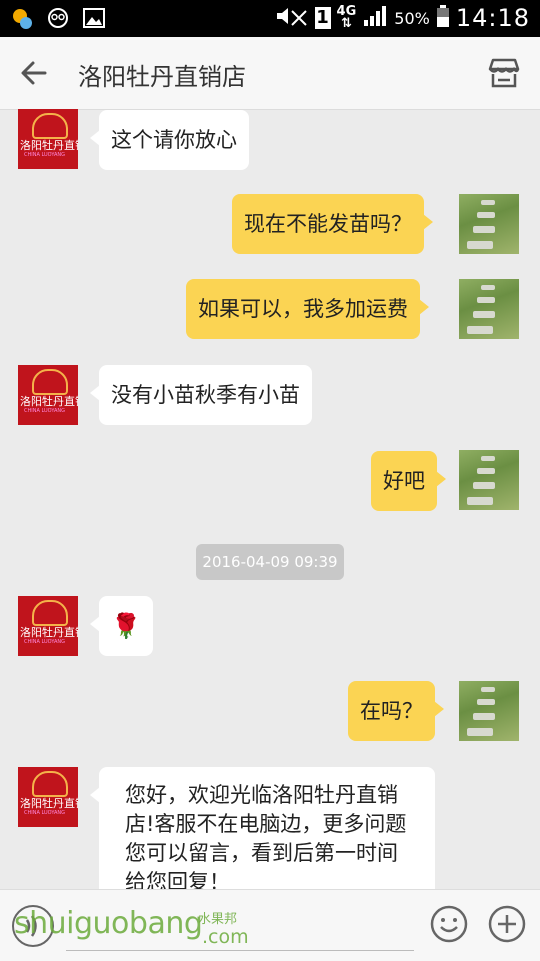 The image size is (540, 961). I want to click on watermark-text: shuiguobang, so click(108, 923).